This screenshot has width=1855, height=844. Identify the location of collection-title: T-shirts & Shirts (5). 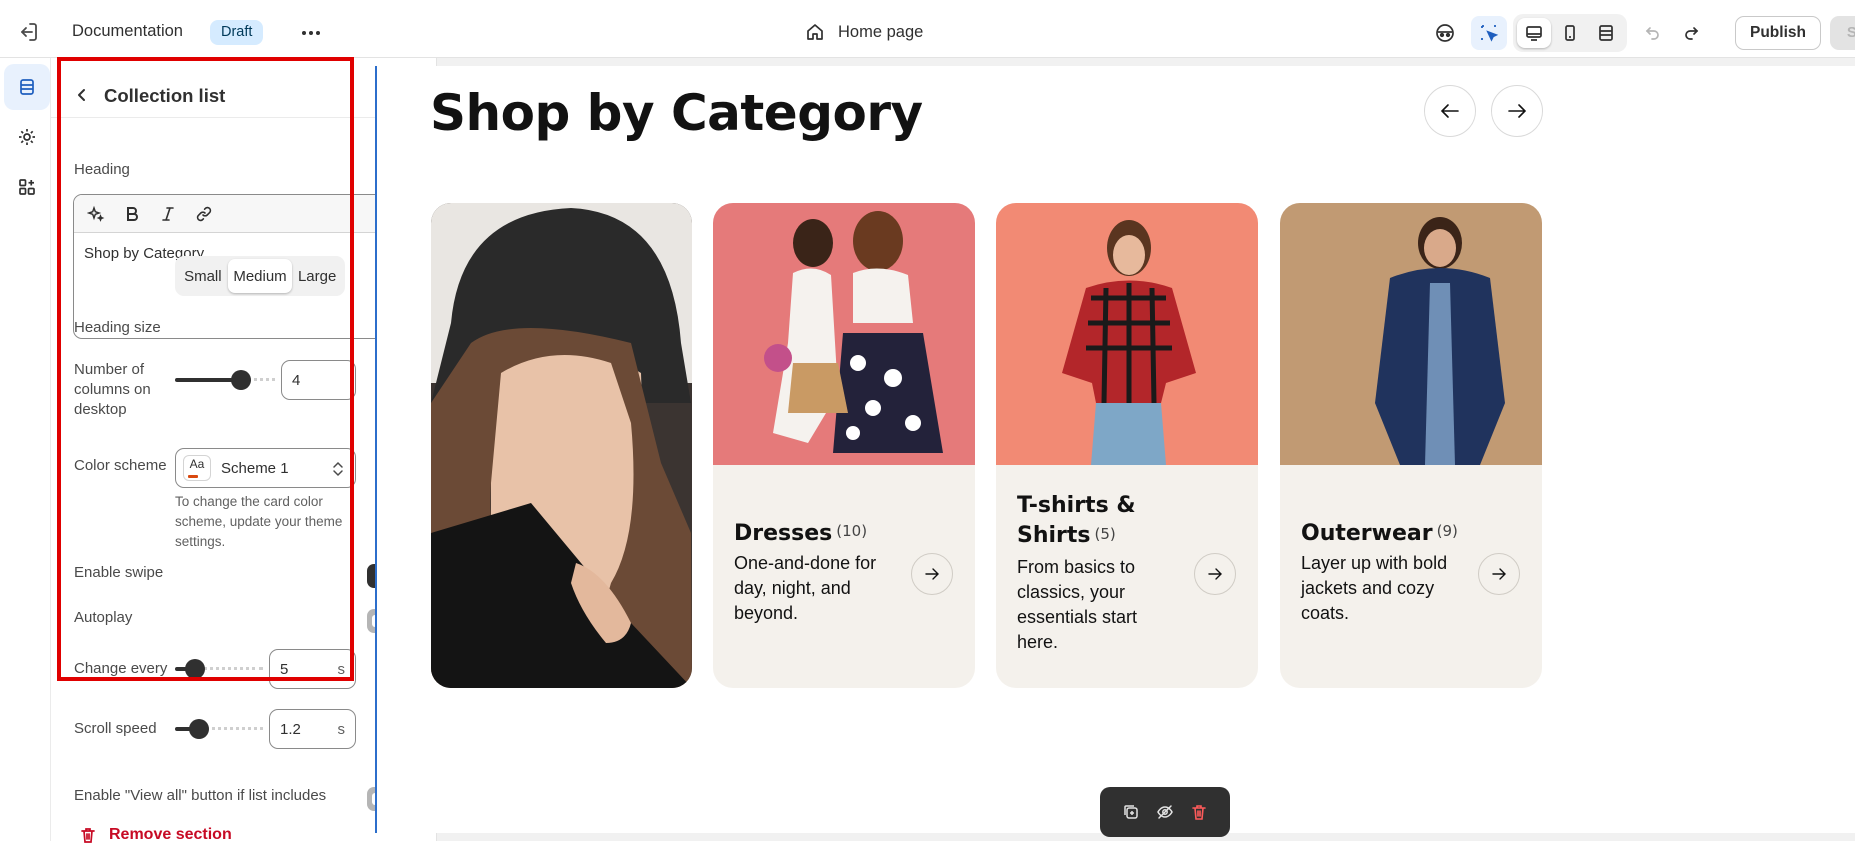
(1117, 521).